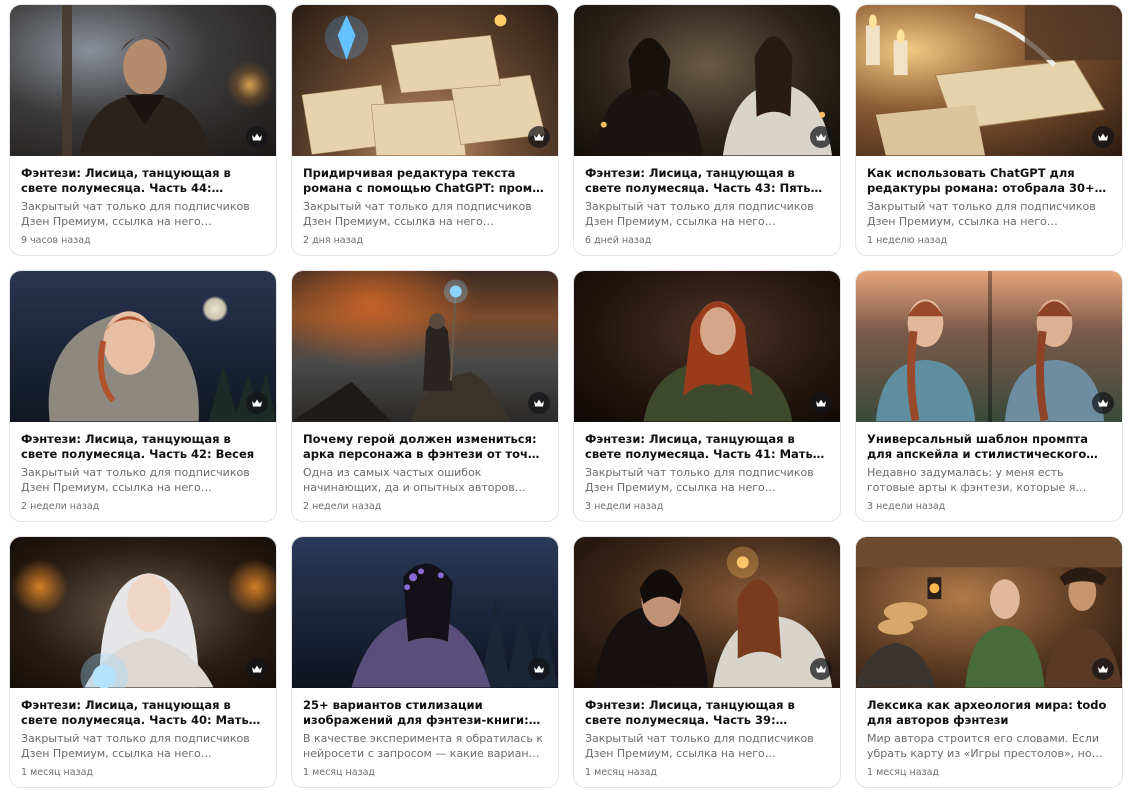 This screenshot has height=802, width=1132. What do you see at coordinates (907, 240) in the screenshot?
I see `article-date: 1 неделю назад` at bounding box center [907, 240].